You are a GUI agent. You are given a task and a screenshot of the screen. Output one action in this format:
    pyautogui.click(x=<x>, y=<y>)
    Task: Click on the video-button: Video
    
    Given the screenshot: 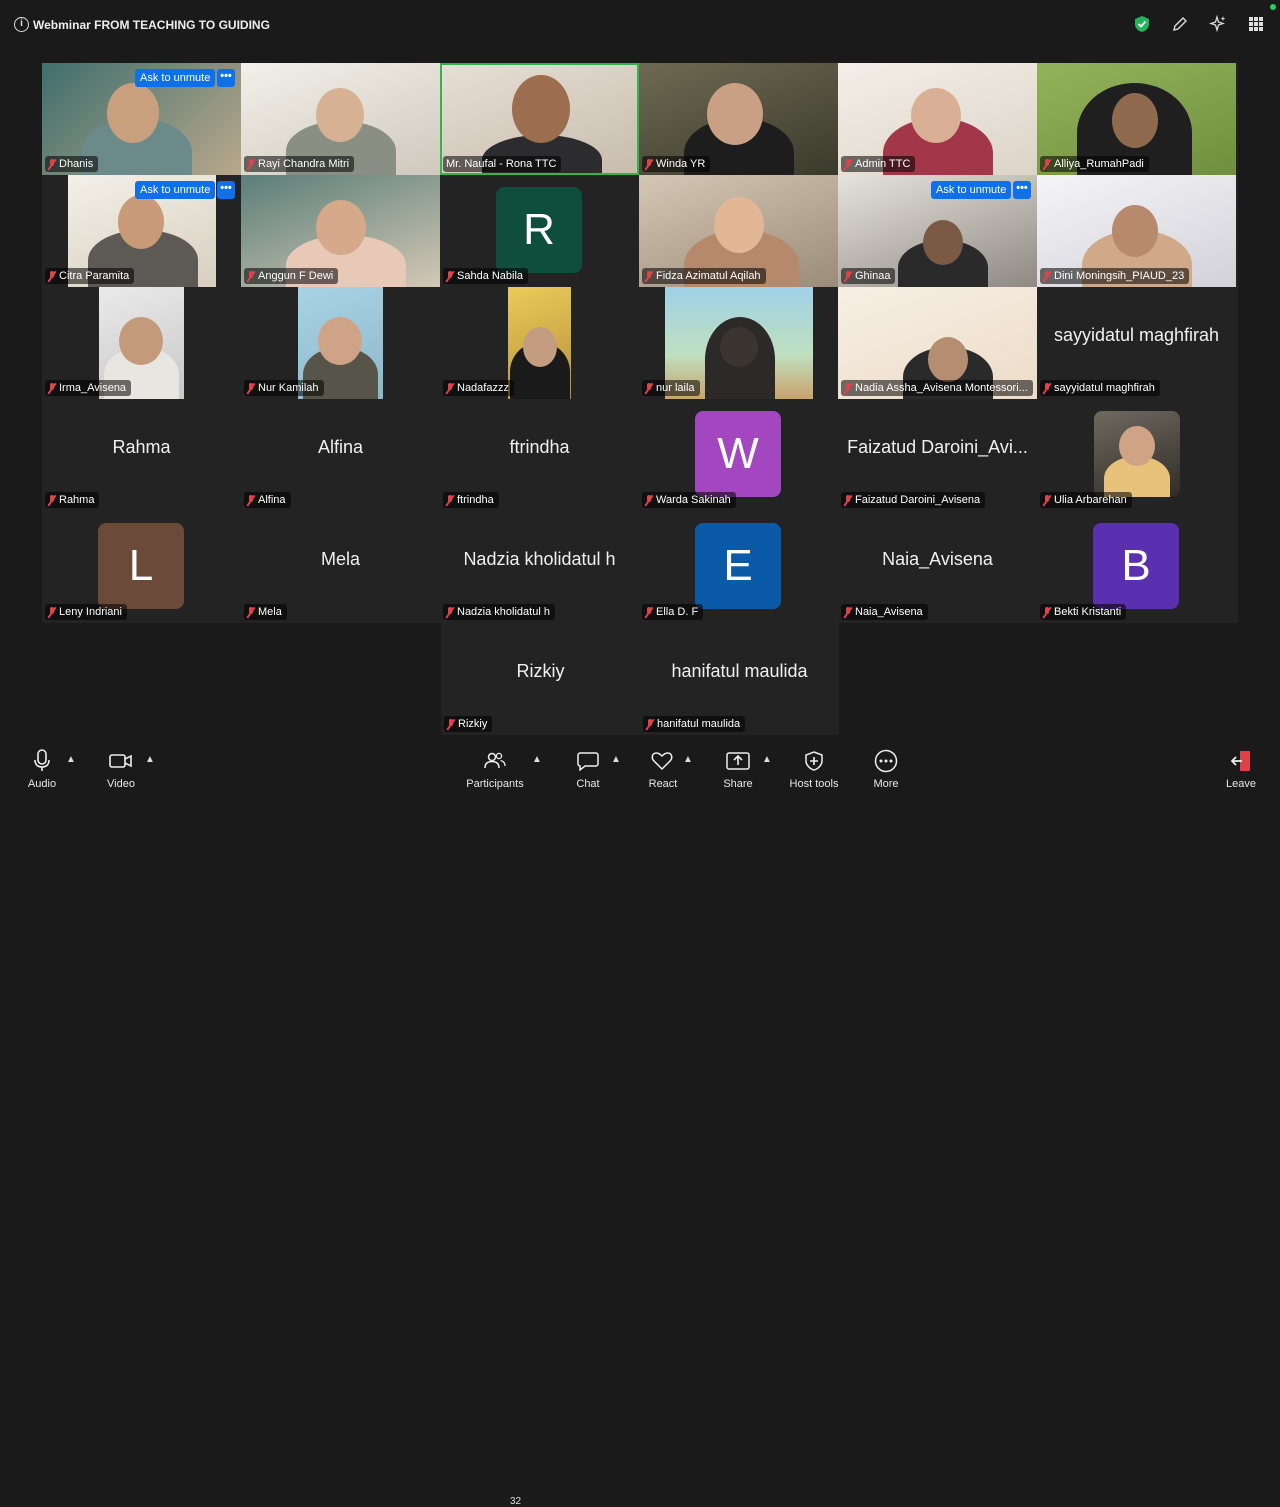 What is the action you would take?
    pyautogui.click(x=121, y=769)
    